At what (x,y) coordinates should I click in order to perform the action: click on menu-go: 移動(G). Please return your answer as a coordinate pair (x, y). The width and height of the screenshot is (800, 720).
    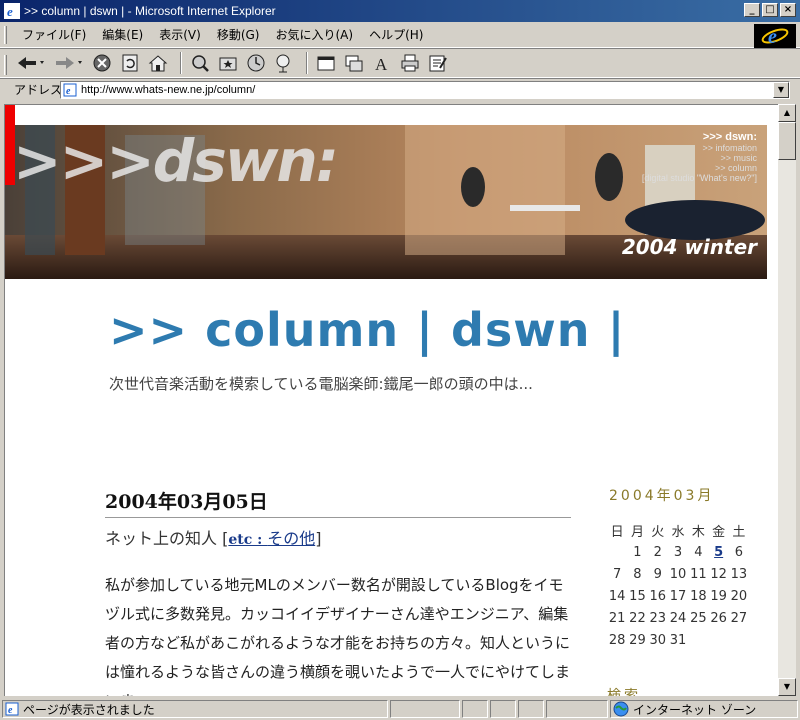
    Looking at the image, I should click on (238, 35).